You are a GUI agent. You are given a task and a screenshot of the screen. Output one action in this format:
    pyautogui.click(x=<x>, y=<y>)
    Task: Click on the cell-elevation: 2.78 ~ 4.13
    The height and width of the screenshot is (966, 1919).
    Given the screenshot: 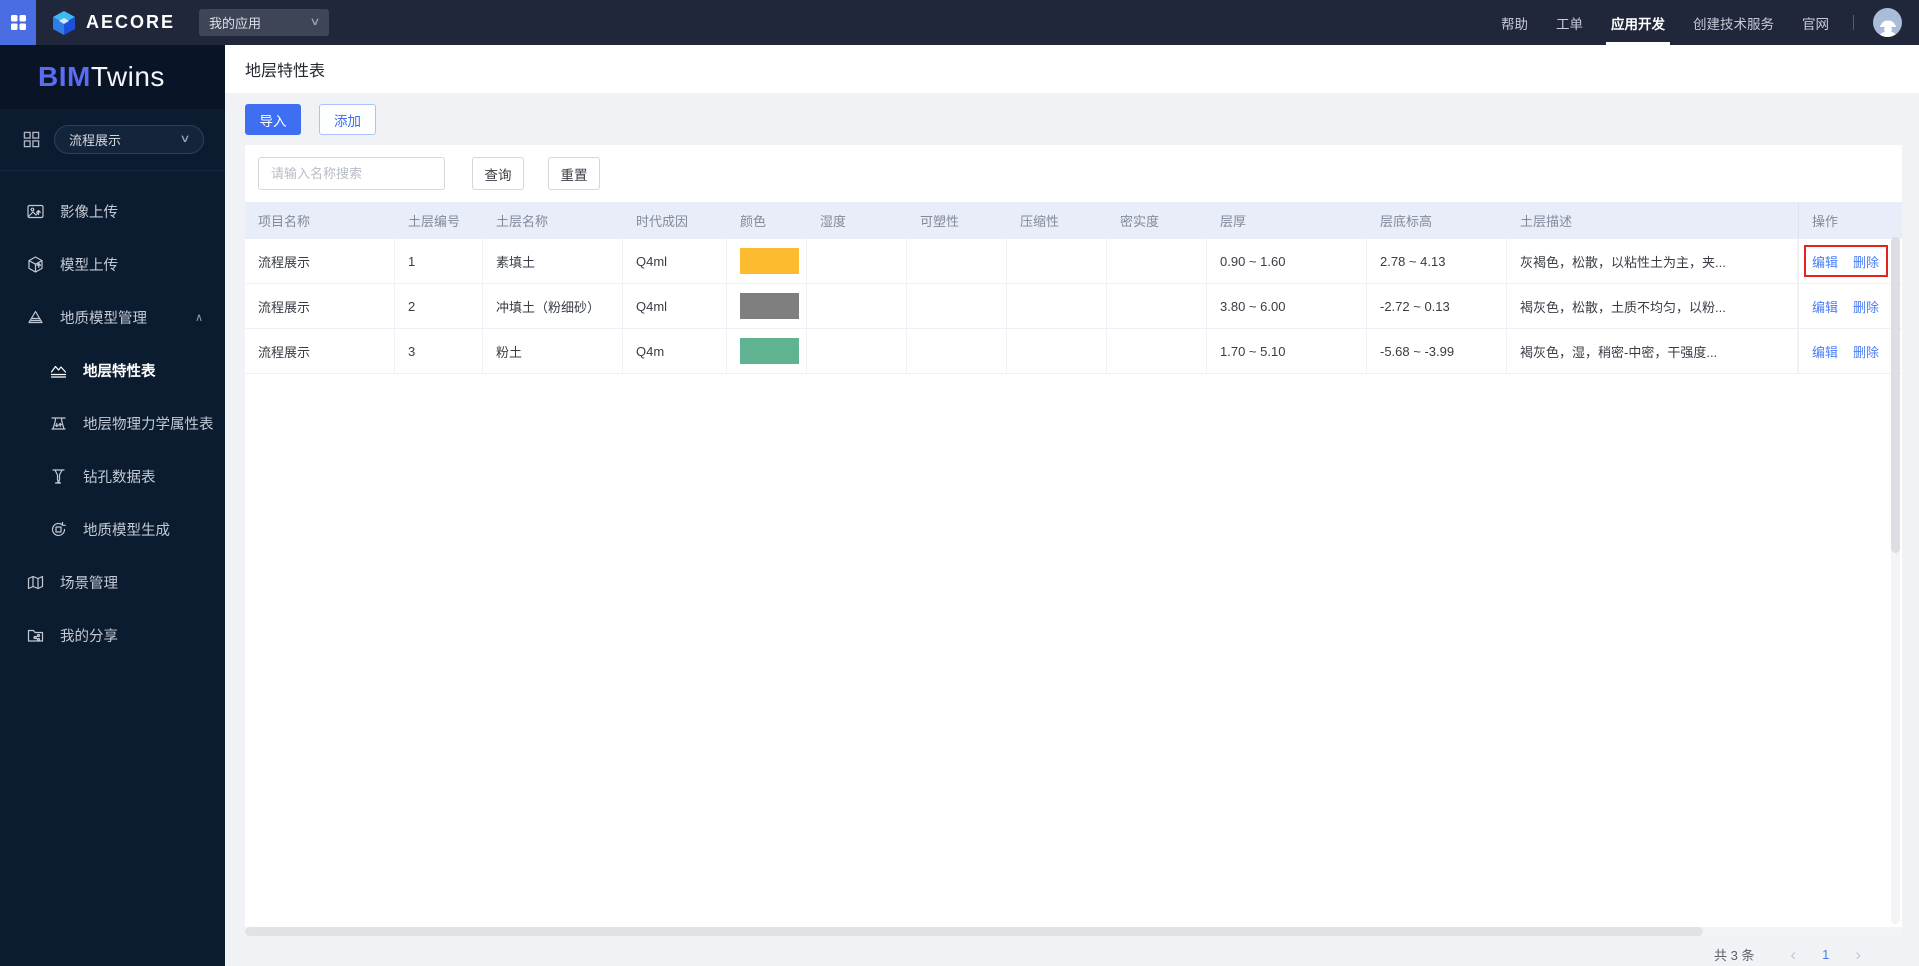 What is the action you would take?
    pyautogui.click(x=1437, y=261)
    